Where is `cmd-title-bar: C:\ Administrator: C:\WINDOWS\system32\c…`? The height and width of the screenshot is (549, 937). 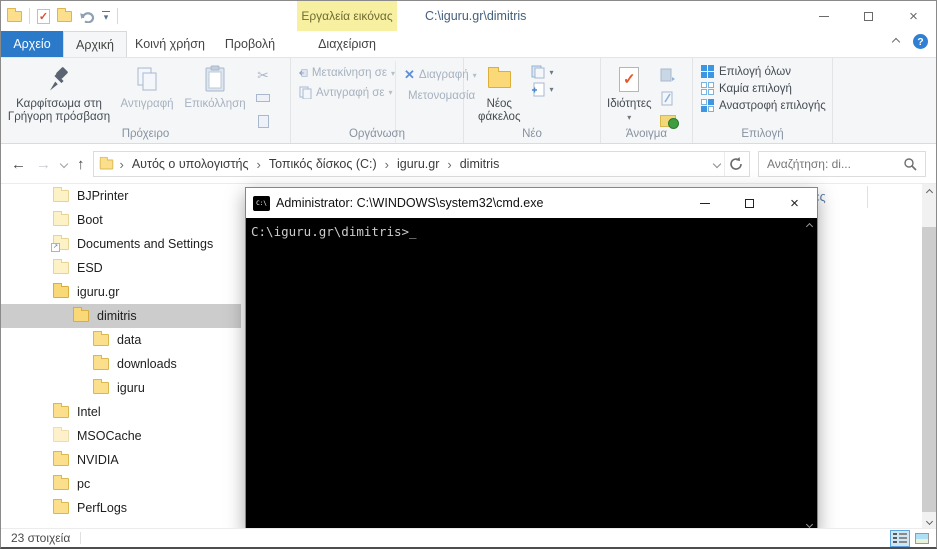
cmd-title-bar: C:\ Administrator: C:\WINDOWS\system32\c… is located at coordinates (531, 203).